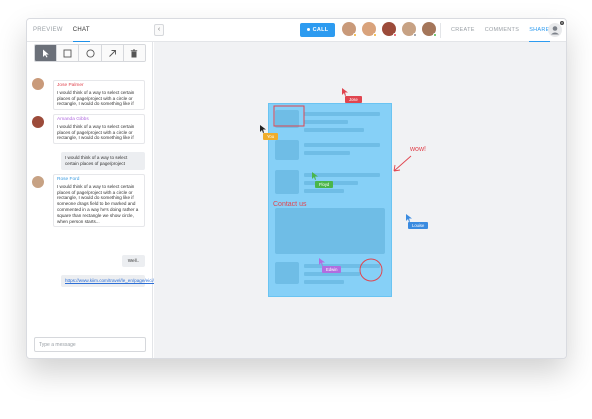 The height and width of the screenshot is (419, 592). I want to click on delete-tool-button, so click(134, 53).